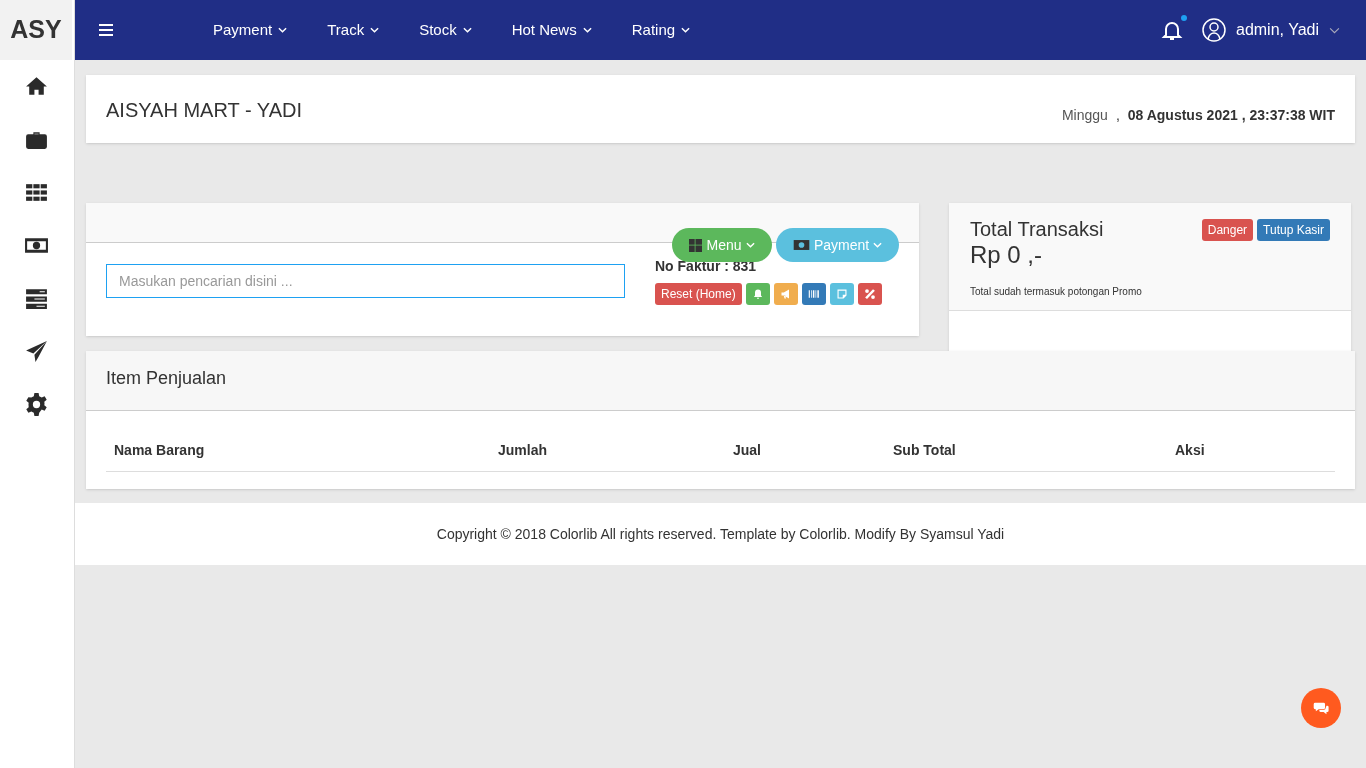 The image size is (1366, 768). Describe the element at coordinates (160, 450) in the screenshot. I see `column-header: Nama Barang` at that location.